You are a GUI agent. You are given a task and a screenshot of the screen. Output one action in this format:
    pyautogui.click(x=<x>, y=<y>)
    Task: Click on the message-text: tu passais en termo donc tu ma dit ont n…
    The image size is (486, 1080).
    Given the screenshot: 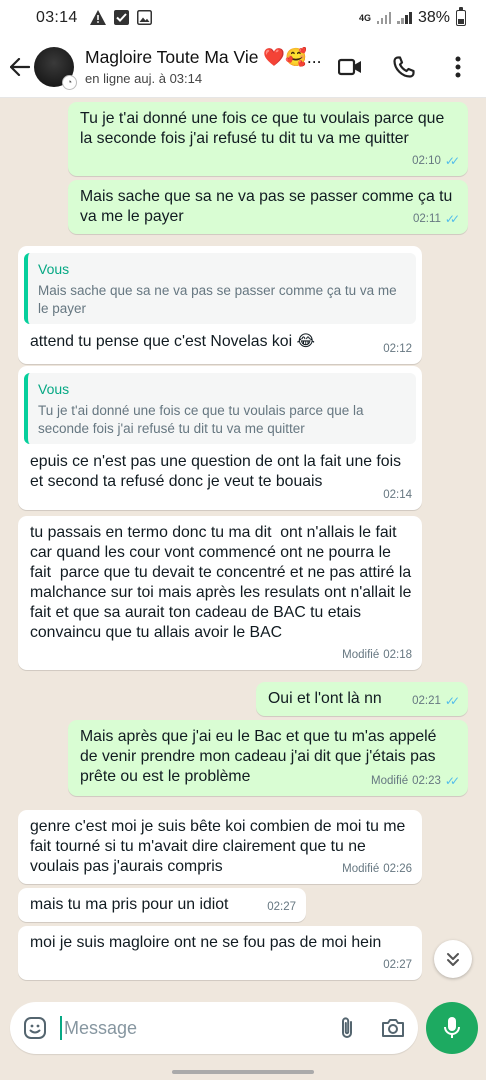 What is the action you would take?
    pyautogui.click(x=223, y=582)
    